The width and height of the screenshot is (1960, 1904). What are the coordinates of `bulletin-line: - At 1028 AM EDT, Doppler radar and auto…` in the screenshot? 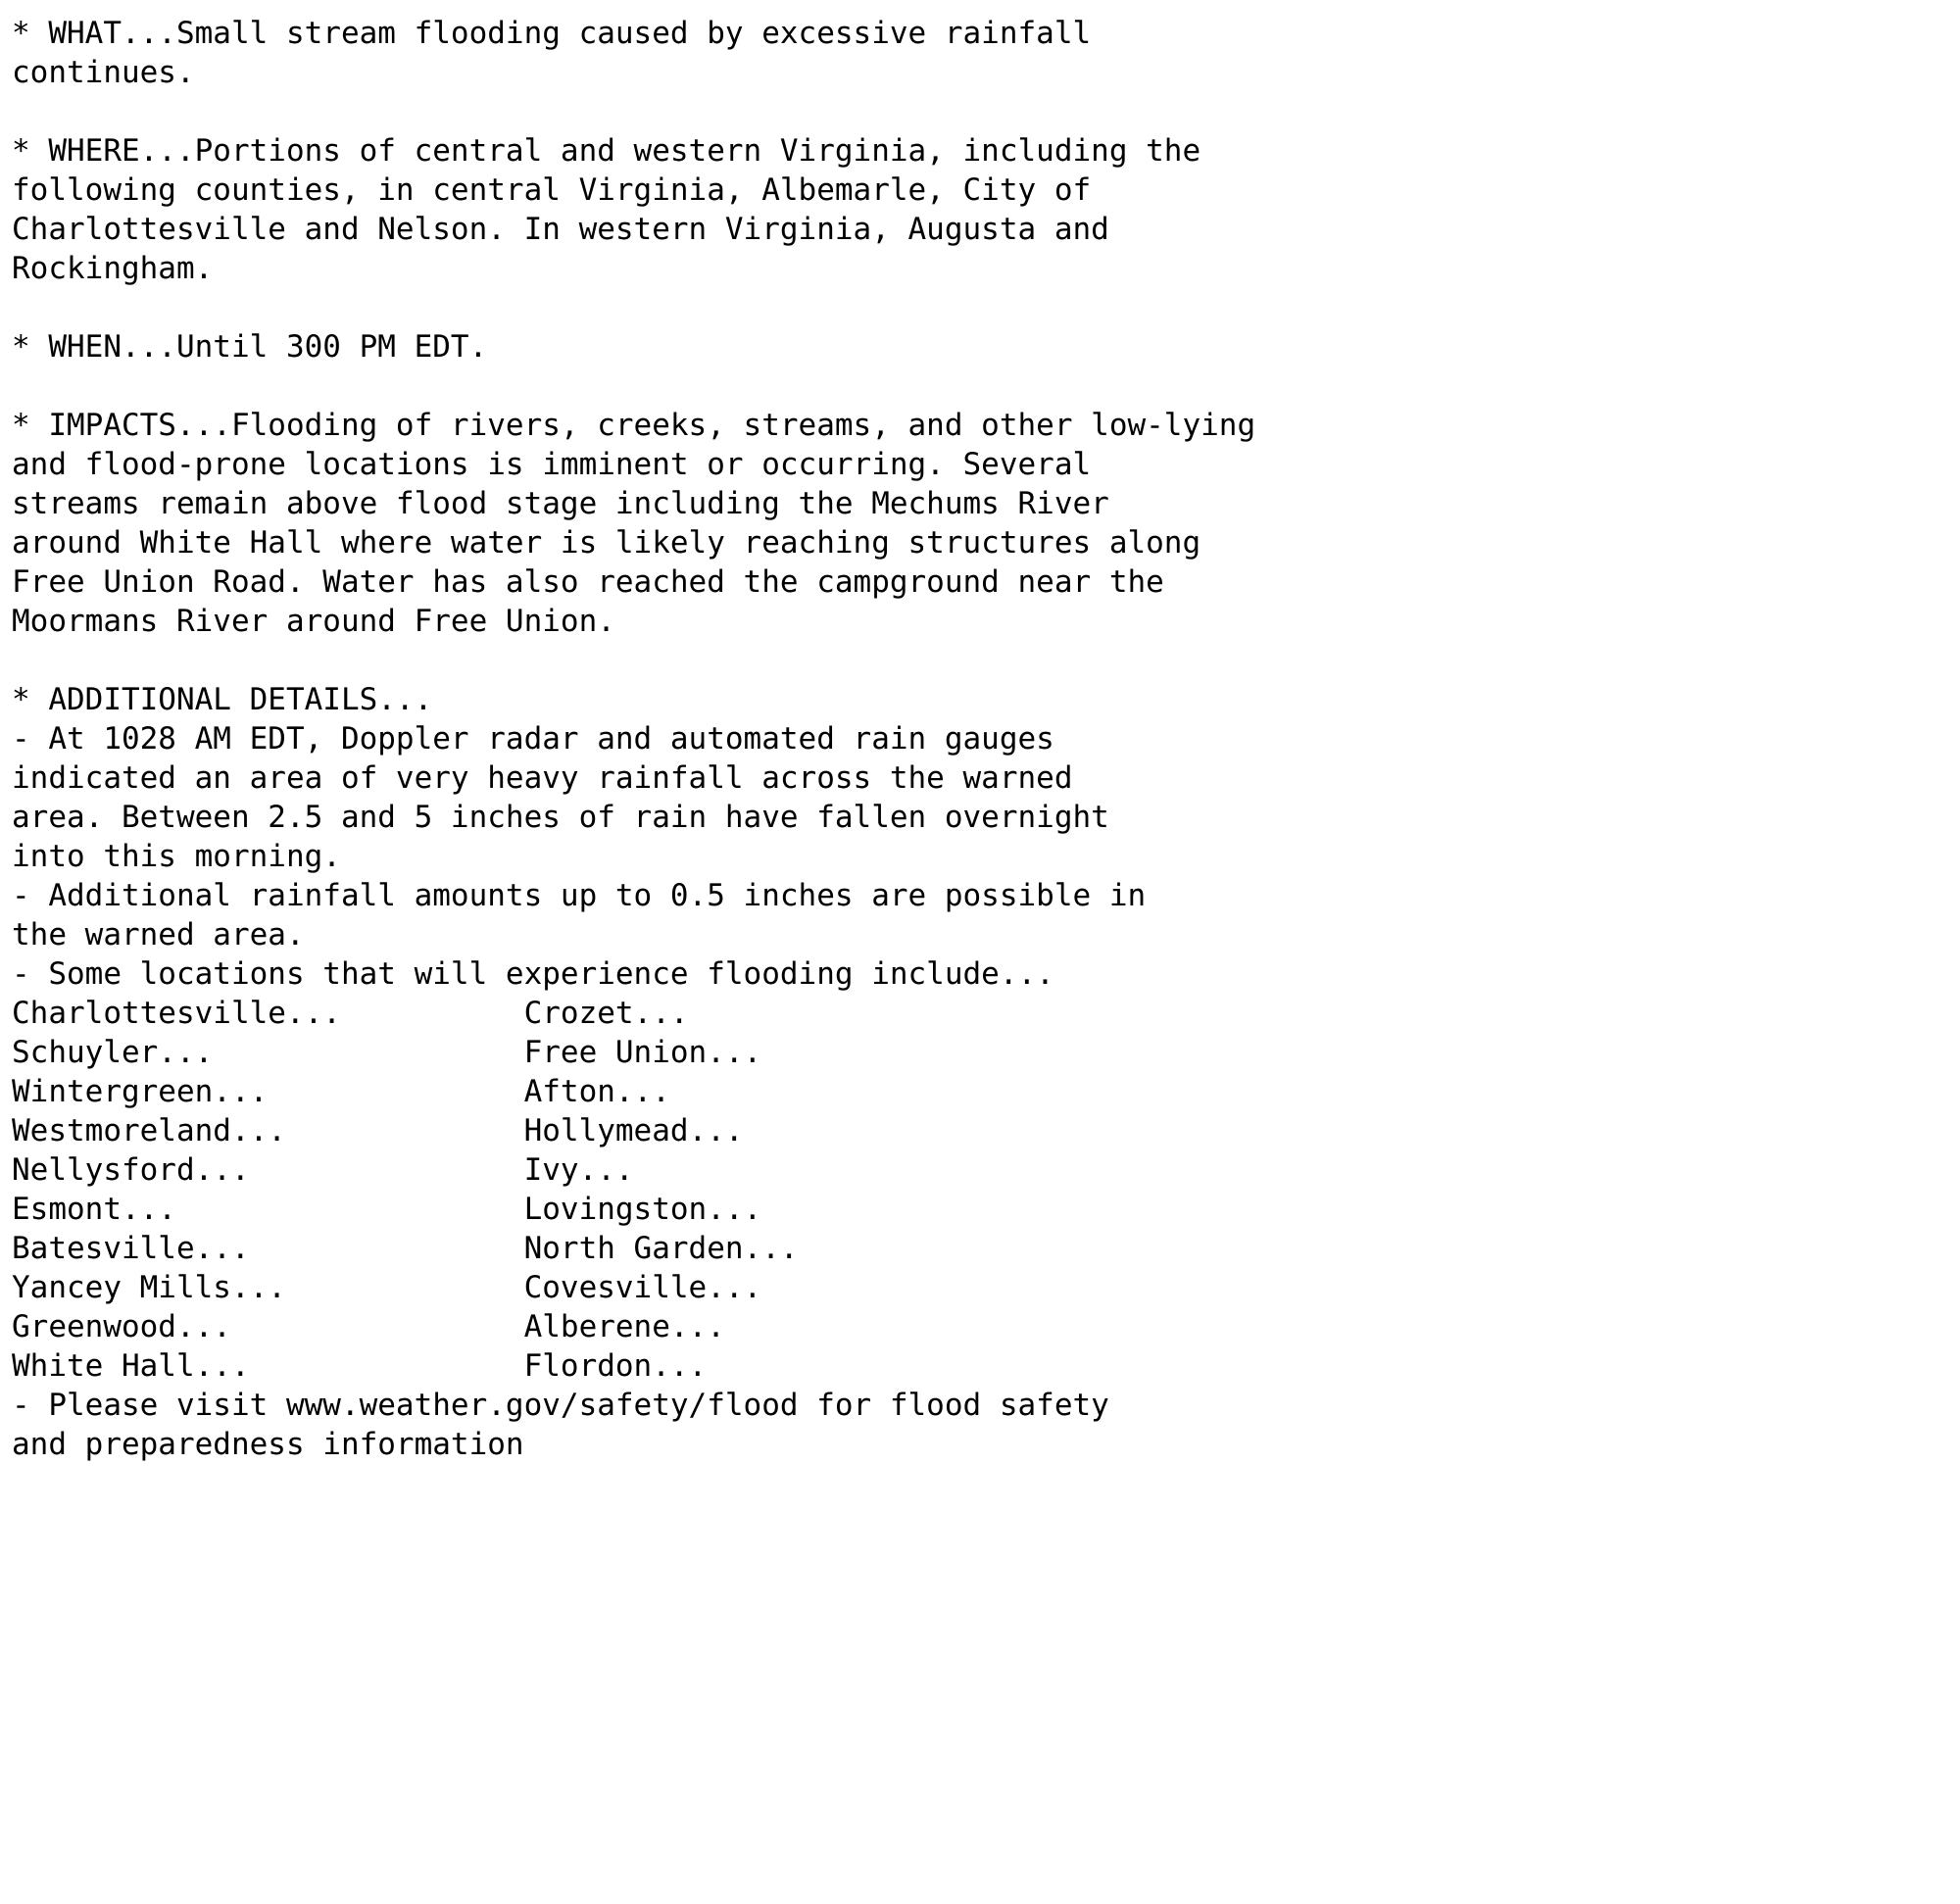 It's located at (533, 739).